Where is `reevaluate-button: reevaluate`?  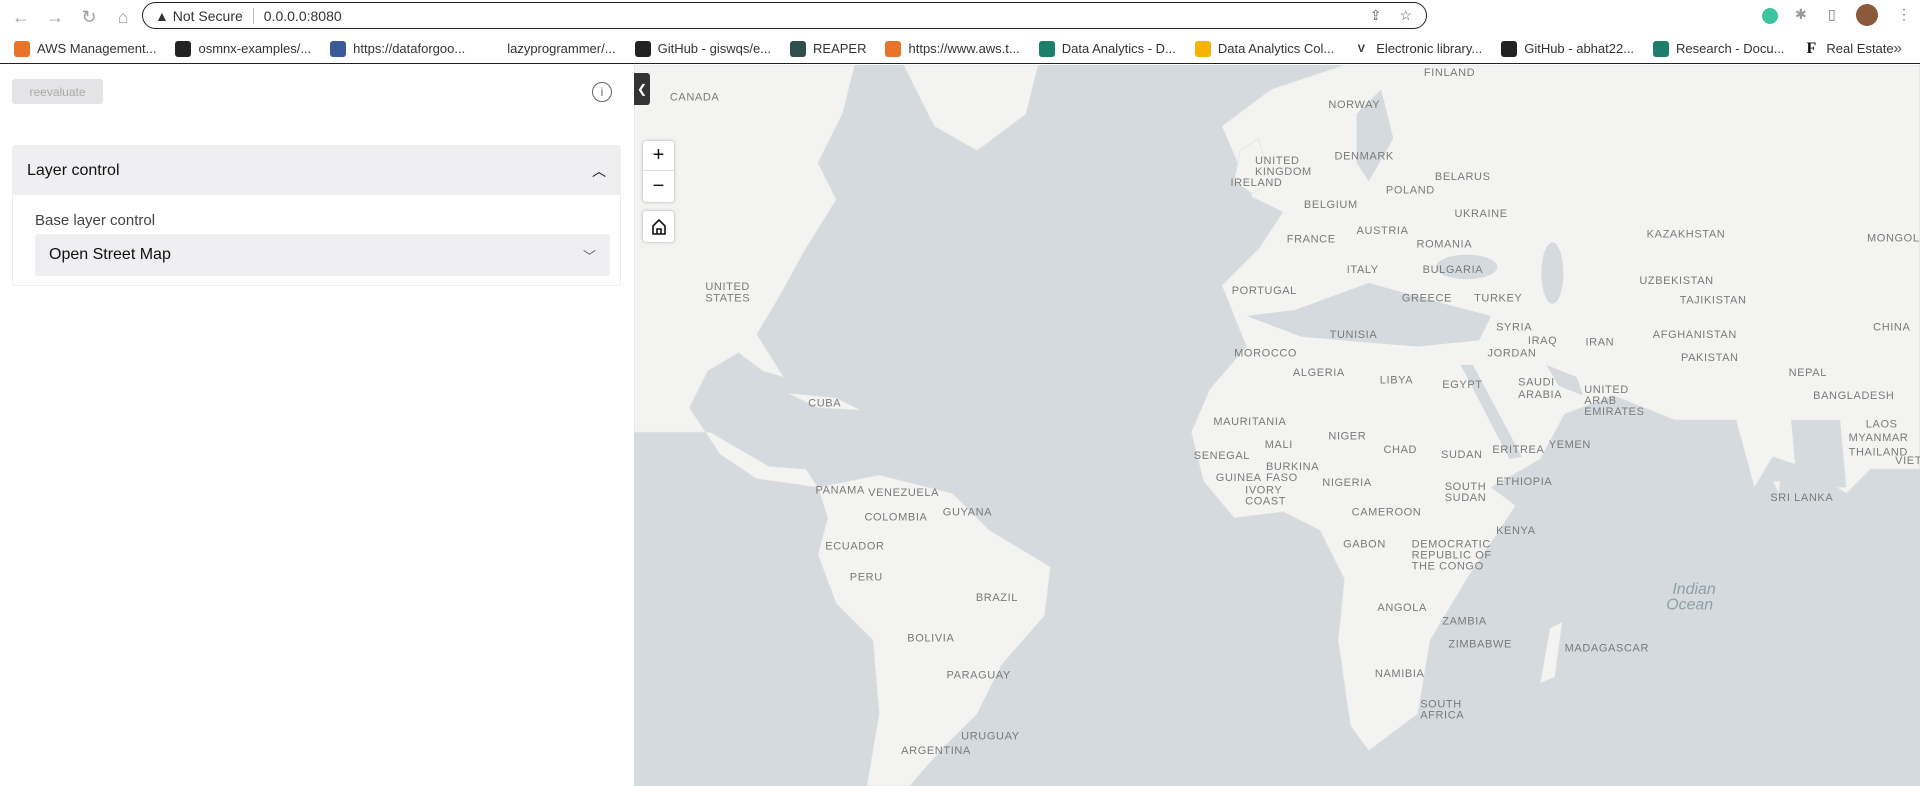
reevaluate-button: reevaluate is located at coordinates (57, 91).